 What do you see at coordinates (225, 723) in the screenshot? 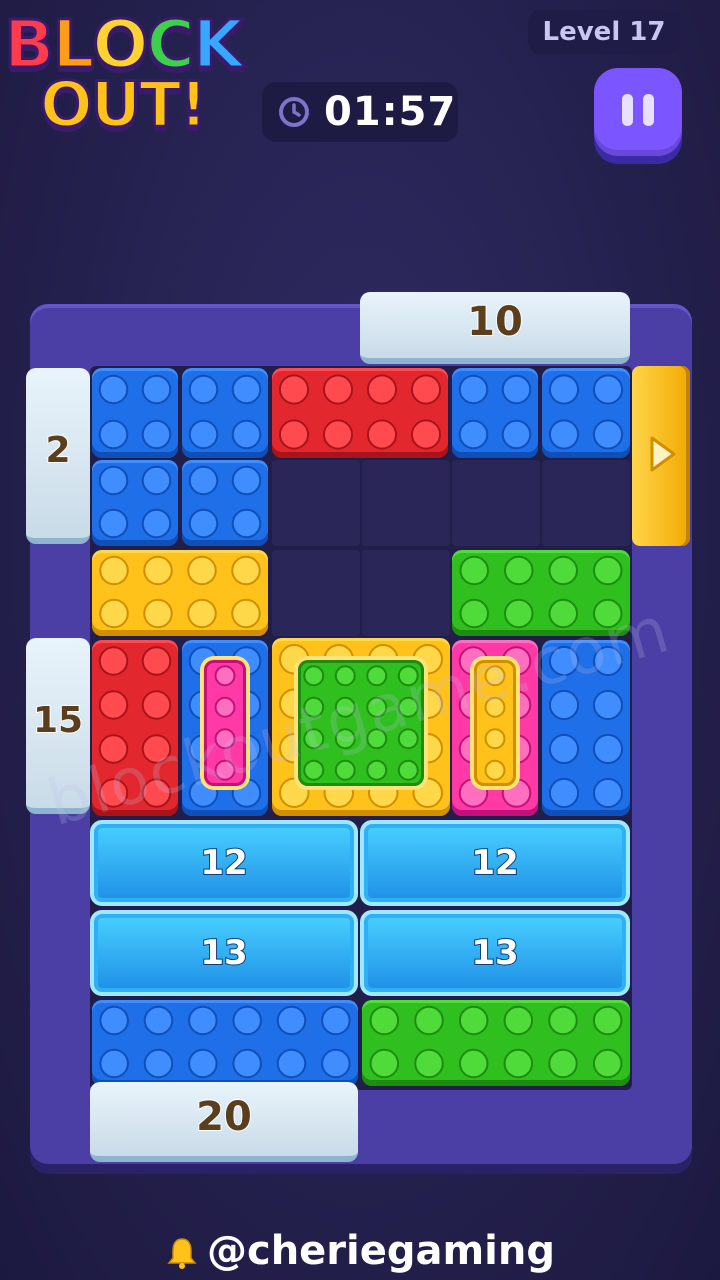
I see `blue-frame-window` at bounding box center [225, 723].